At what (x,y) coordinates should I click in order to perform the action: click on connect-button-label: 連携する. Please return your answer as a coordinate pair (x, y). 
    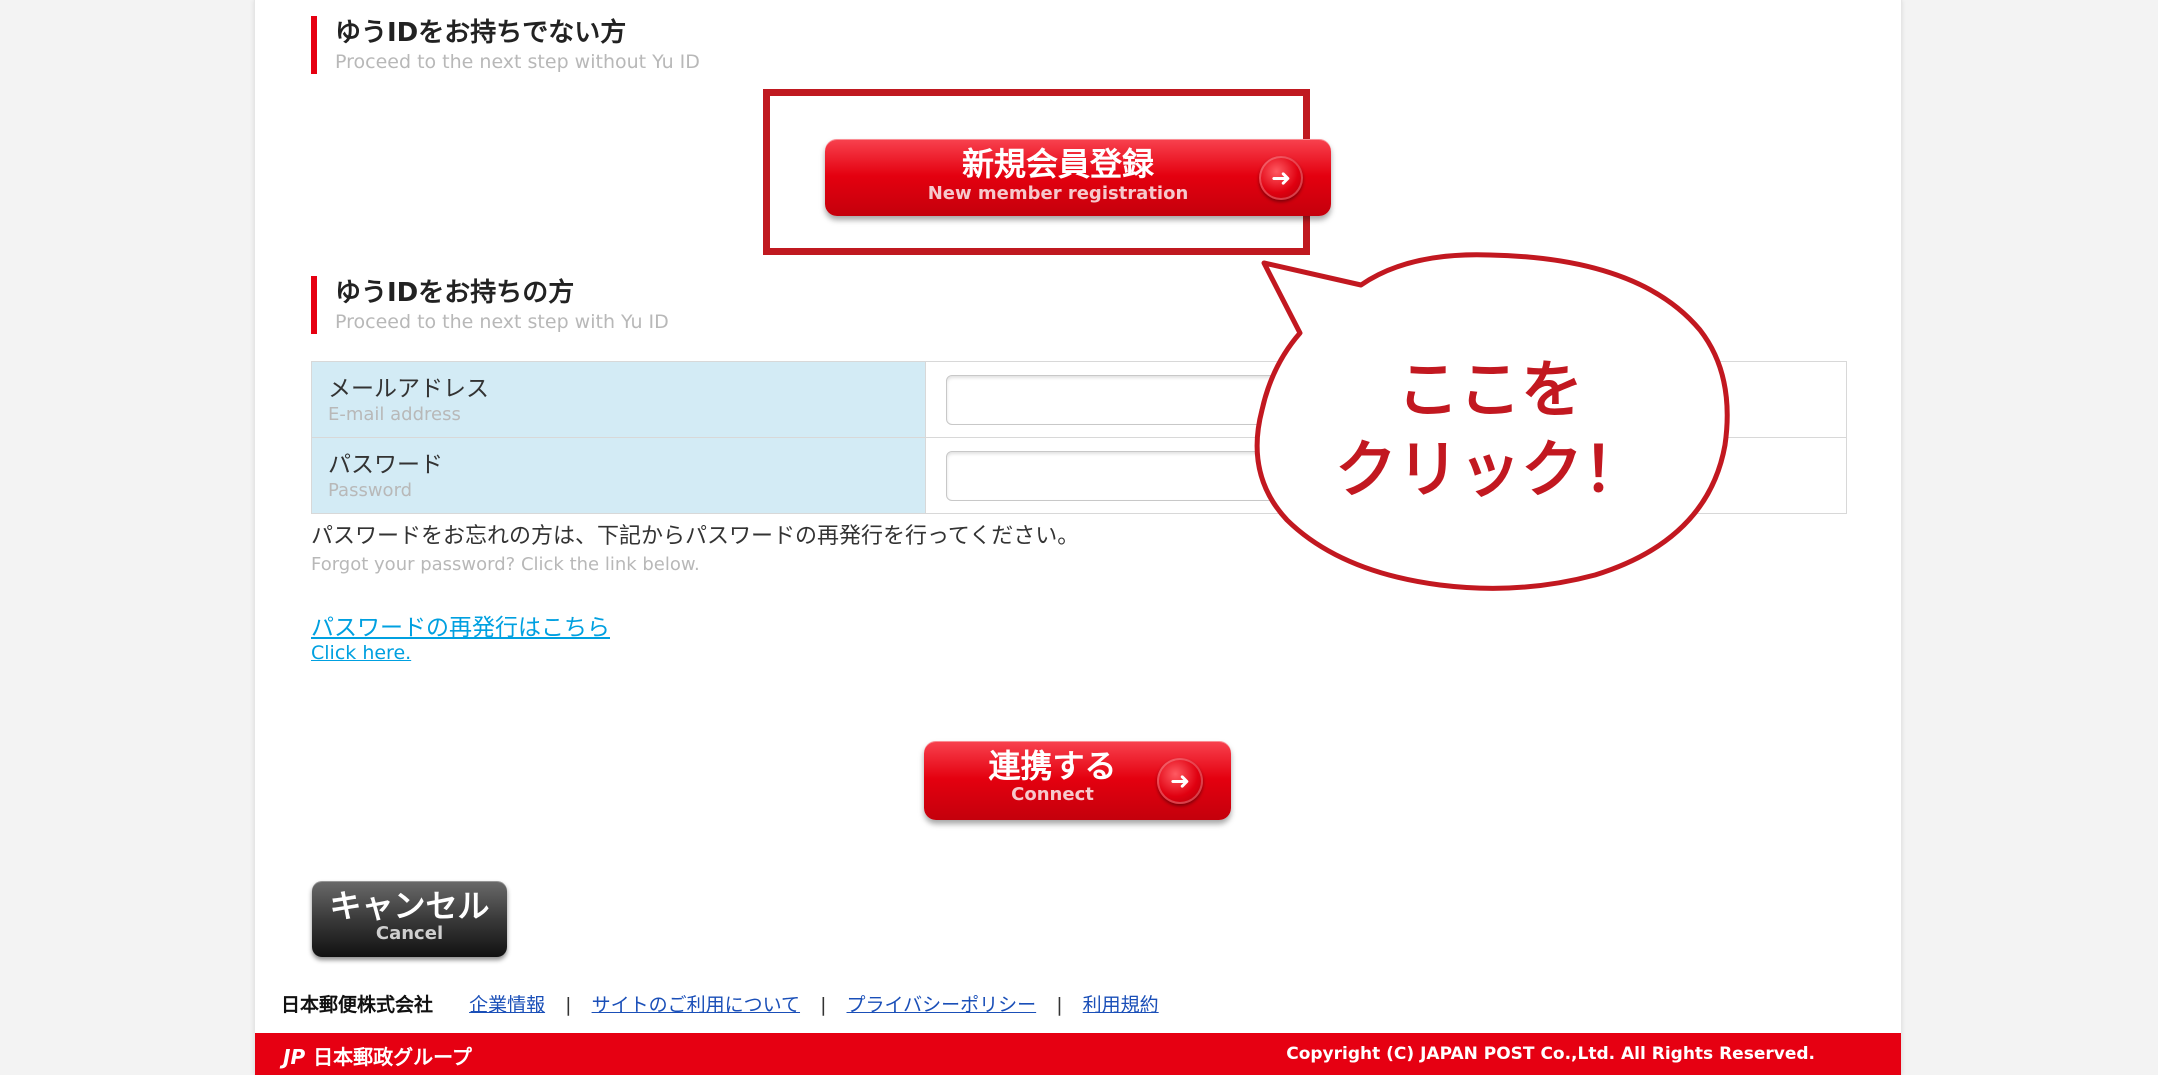
    Looking at the image, I should click on (1052, 766).